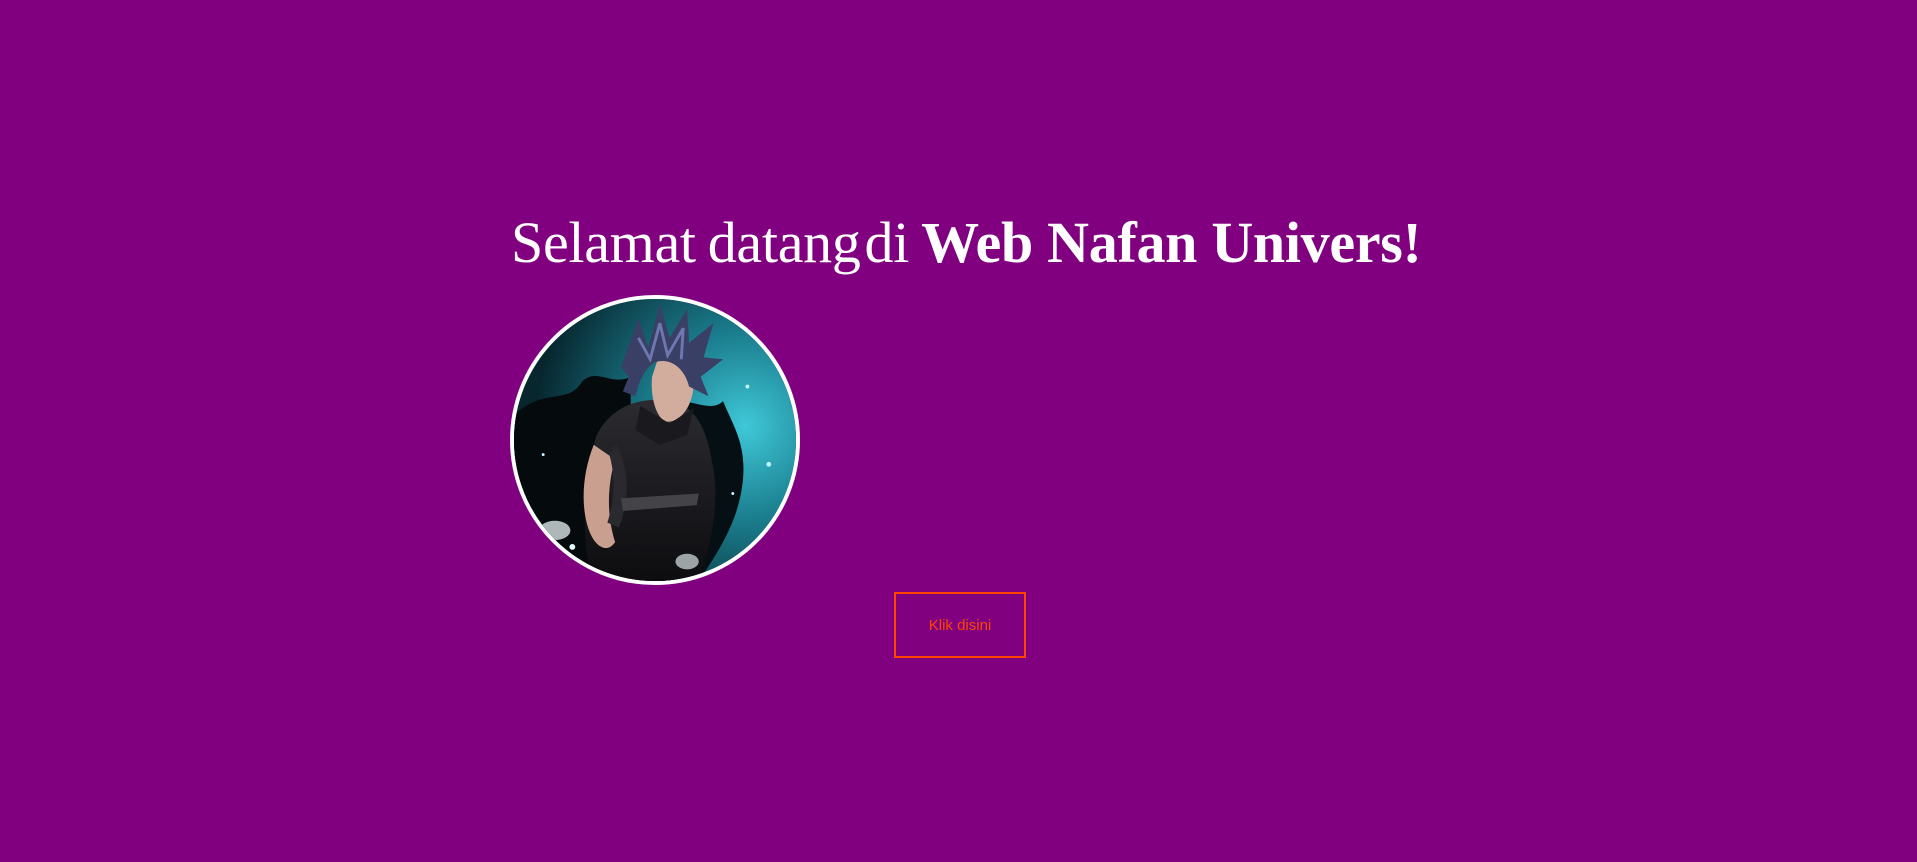 This screenshot has height=862, width=1917. Describe the element at coordinates (784, 242) in the screenshot. I see `greeting-word-datang: datang` at that location.